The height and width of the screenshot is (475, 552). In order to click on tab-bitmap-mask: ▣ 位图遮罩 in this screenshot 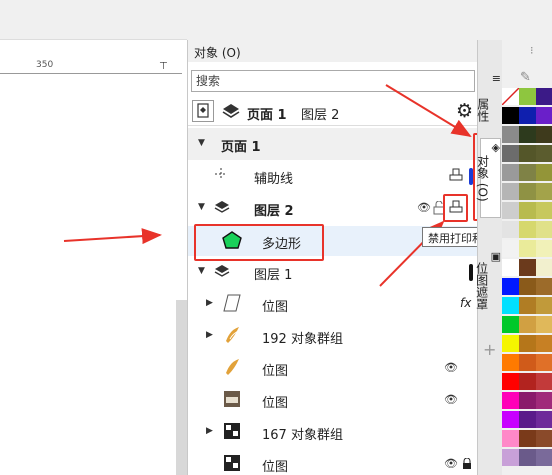, I will do `click(488, 285)`.